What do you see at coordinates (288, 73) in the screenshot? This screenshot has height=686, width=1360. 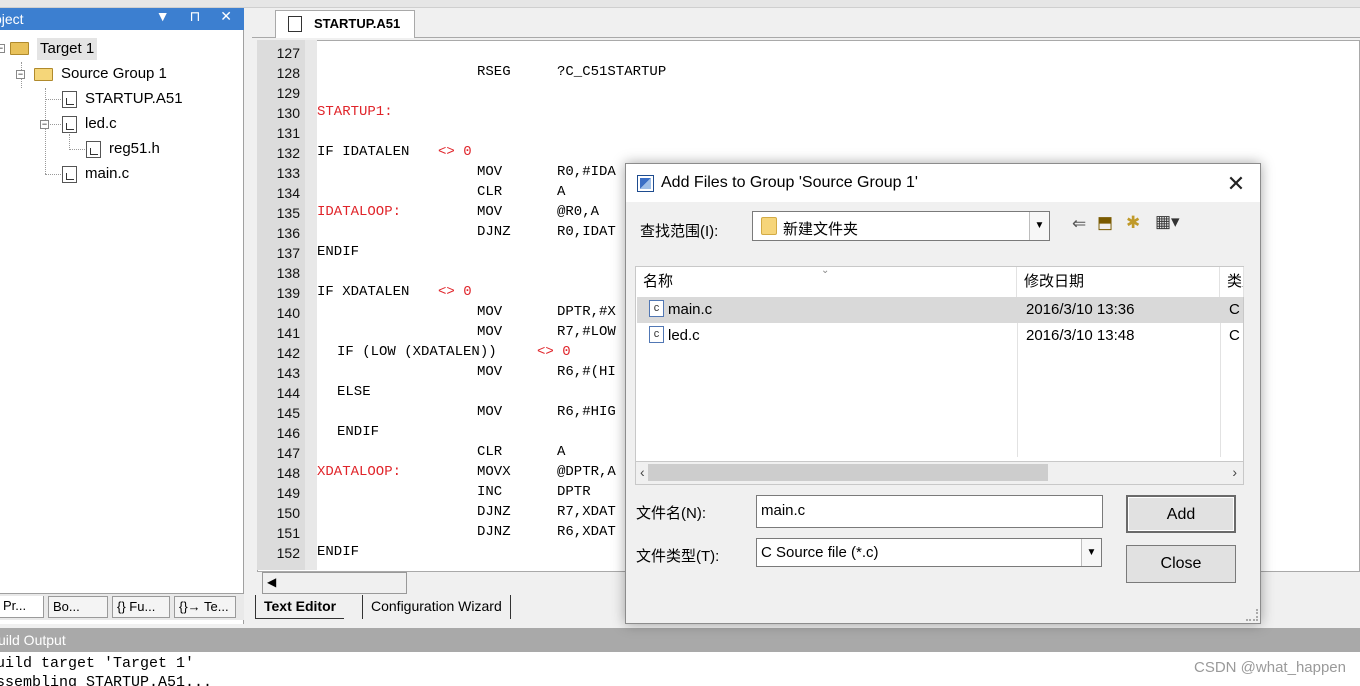 I see `line-number: 128` at bounding box center [288, 73].